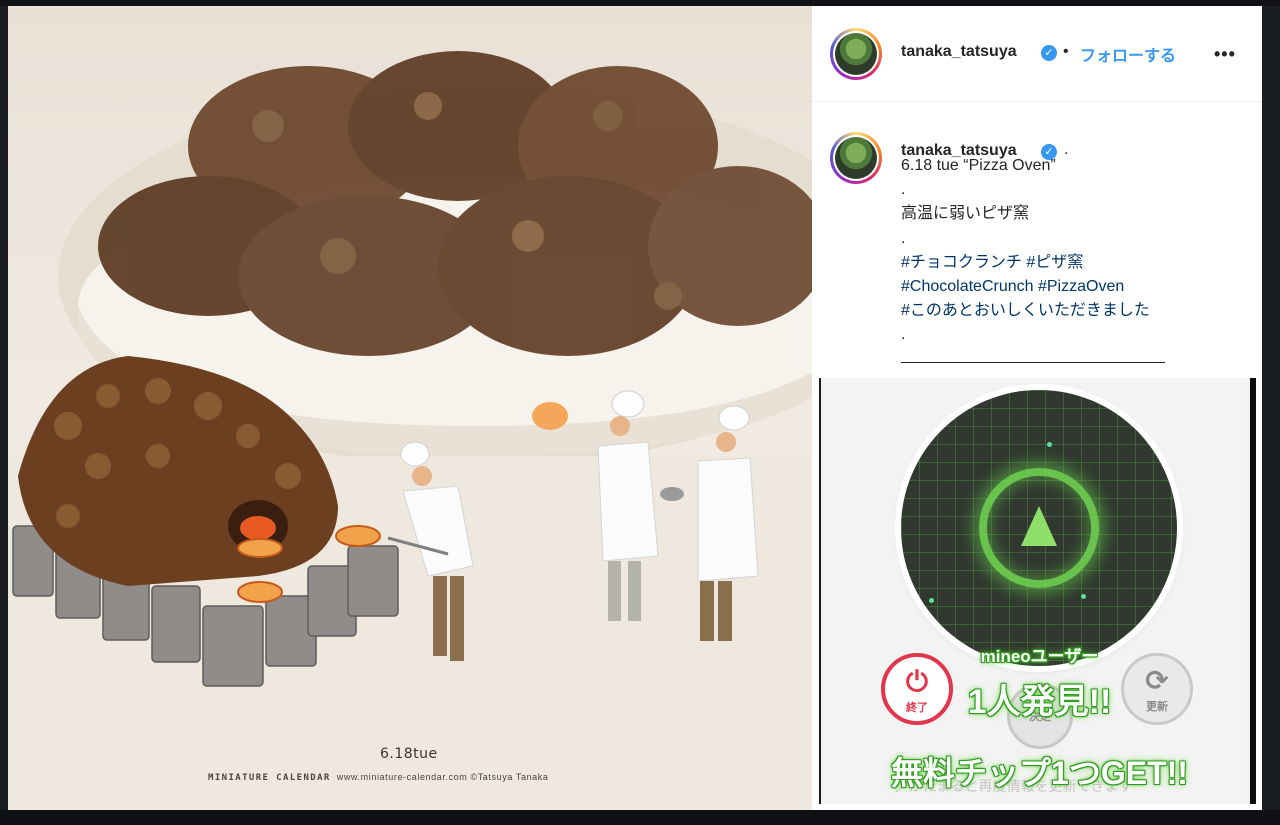 This screenshot has width=1280, height=825. I want to click on caption-hashtag-line: #ChocolateCrunch #PizzaOven, so click(1071, 287).